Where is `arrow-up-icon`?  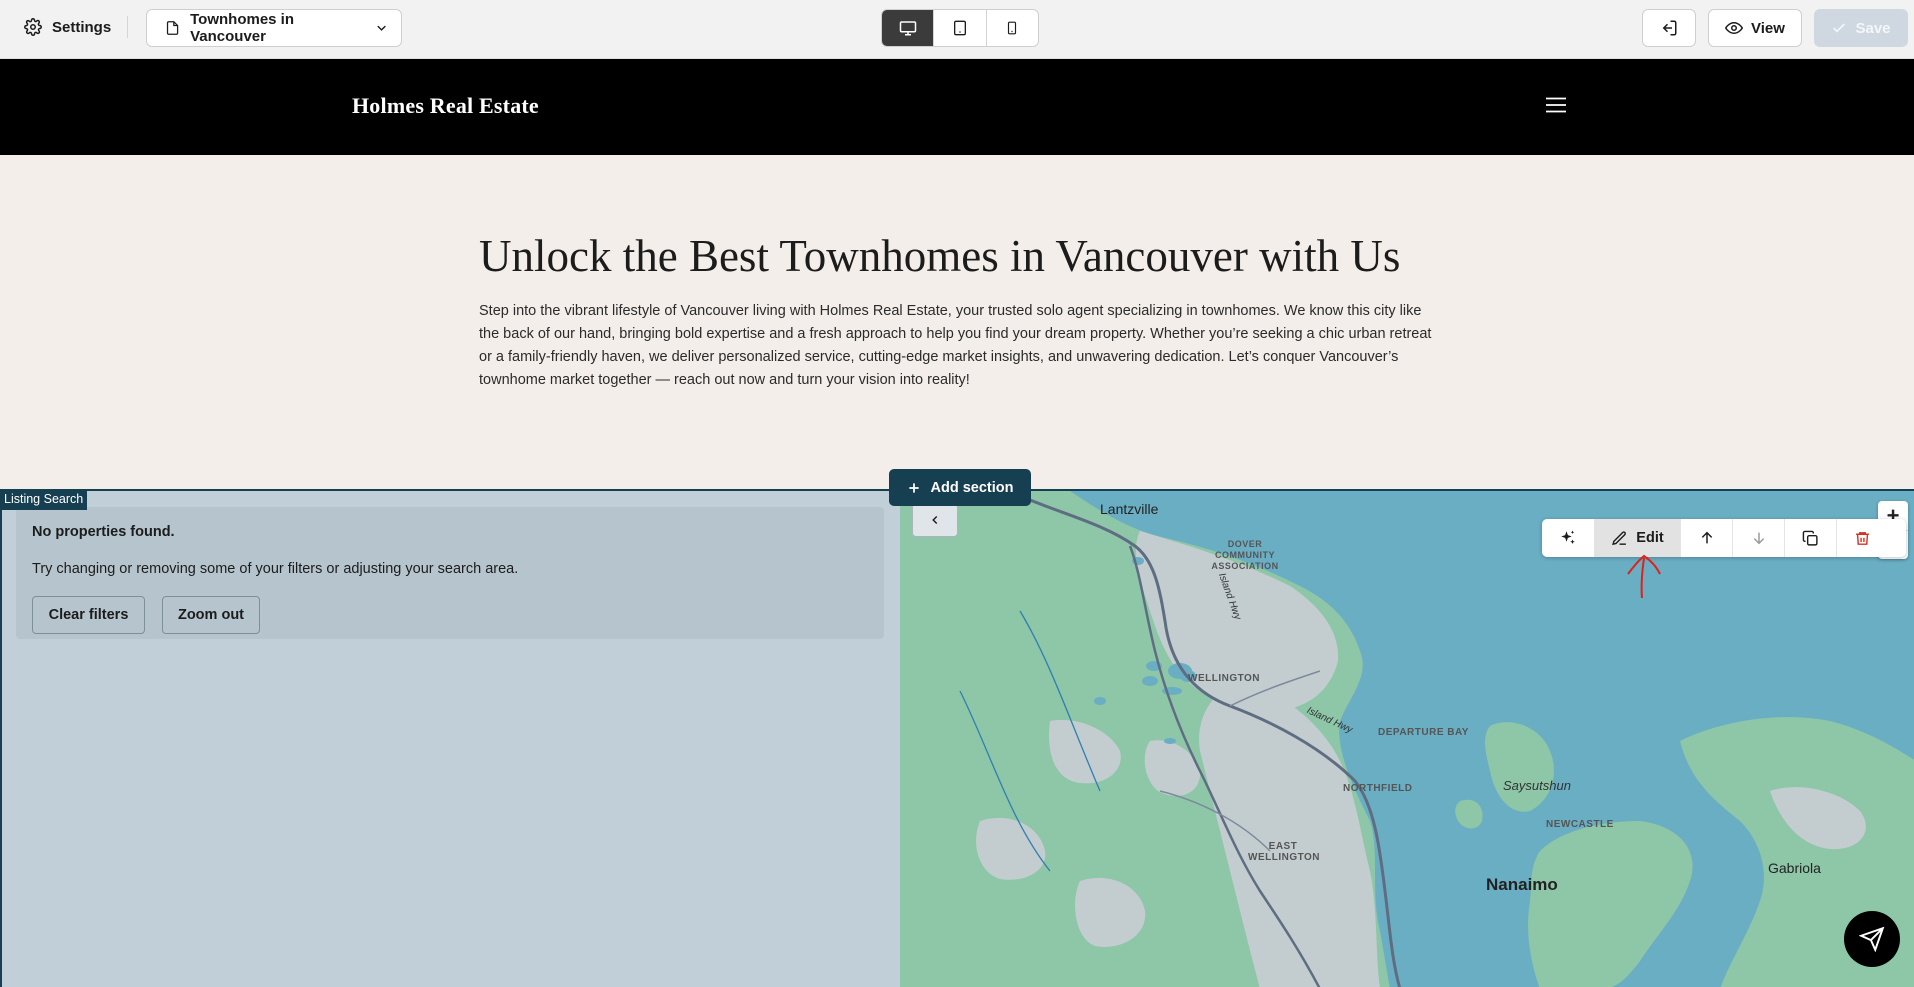
arrow-up-icon is located at coordinates (1706, 537).